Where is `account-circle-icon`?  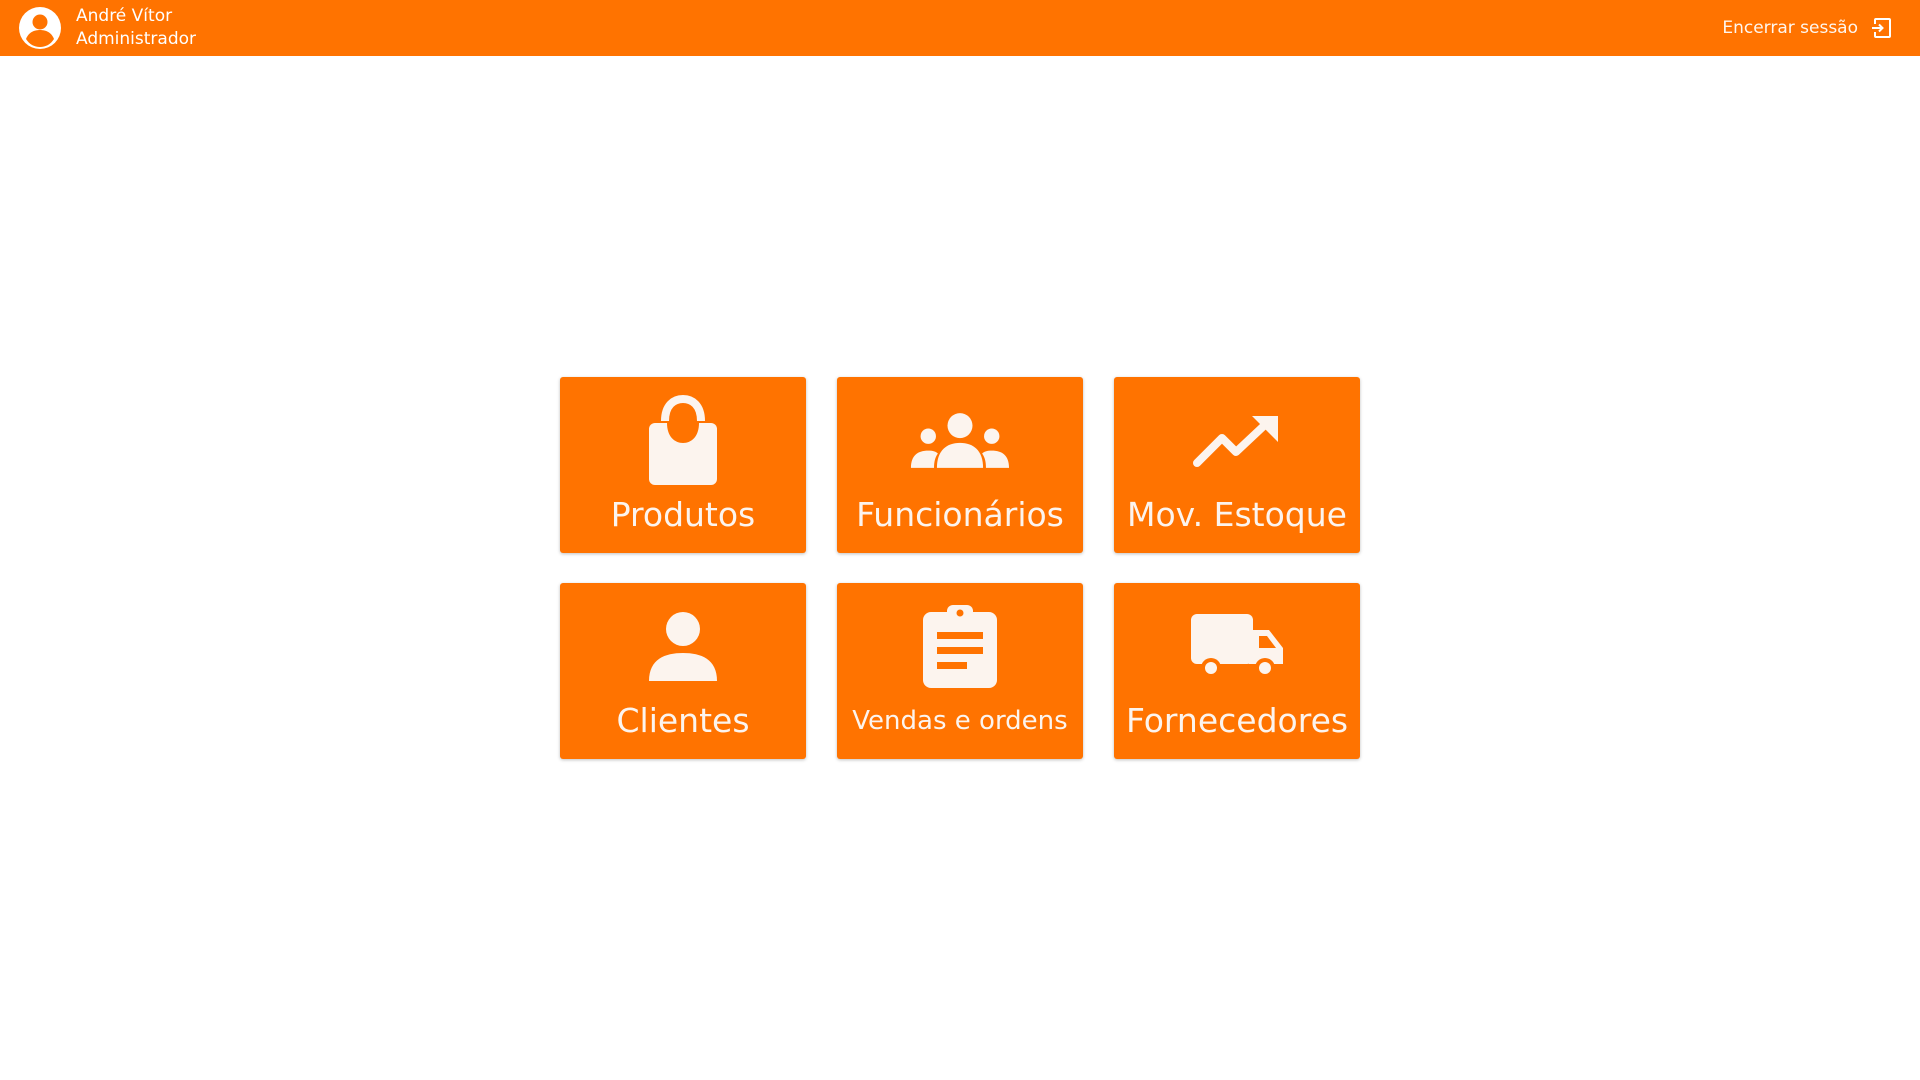 account-circle-icon is located at coordinates (40, 28).